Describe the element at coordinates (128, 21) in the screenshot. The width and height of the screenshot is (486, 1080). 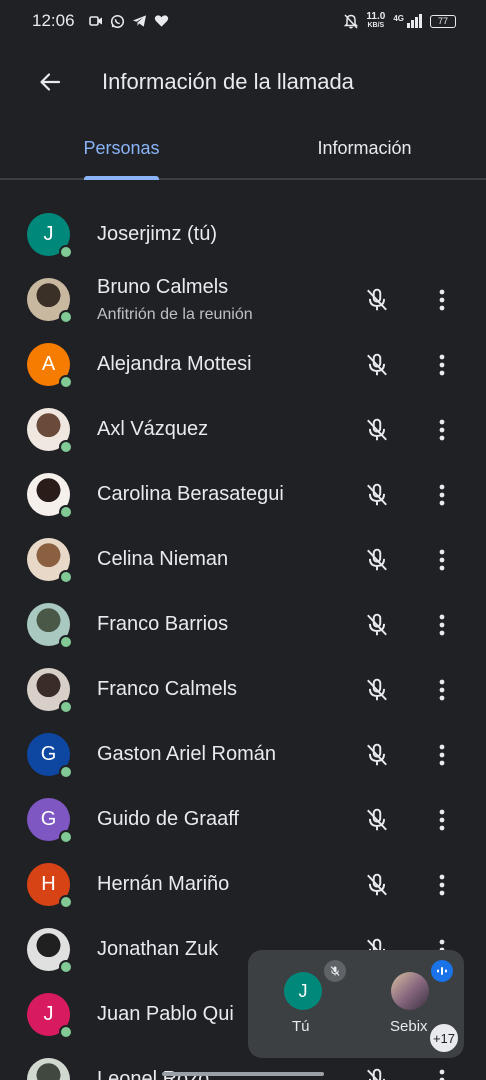
I see `notification-icons` at that location.